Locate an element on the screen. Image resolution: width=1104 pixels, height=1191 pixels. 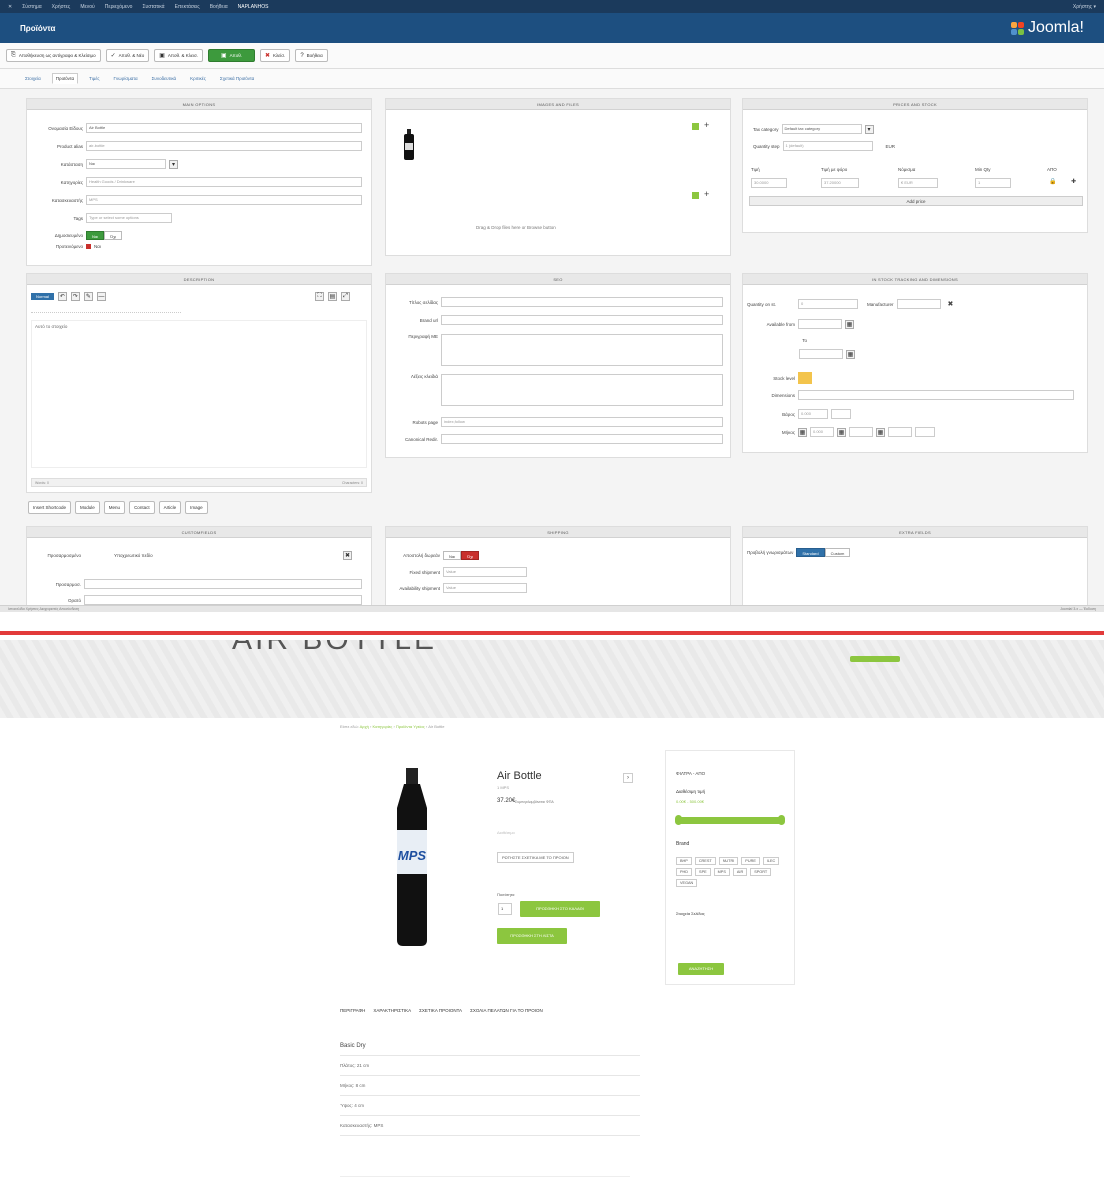
width-input is located at coordinates (861, 432).